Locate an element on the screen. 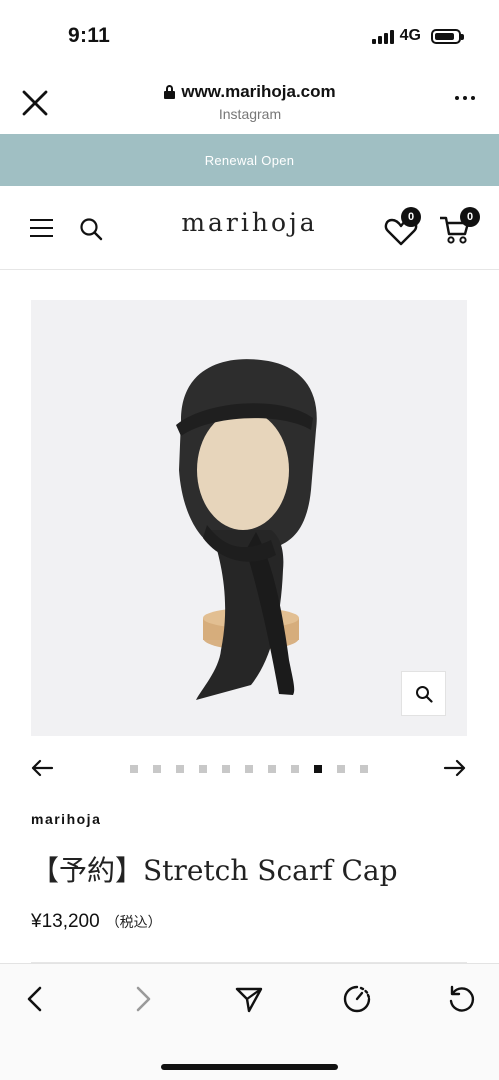 The height and width of the screenshot is (1080, 499). lock-icon is located at coordinates (170, 92).